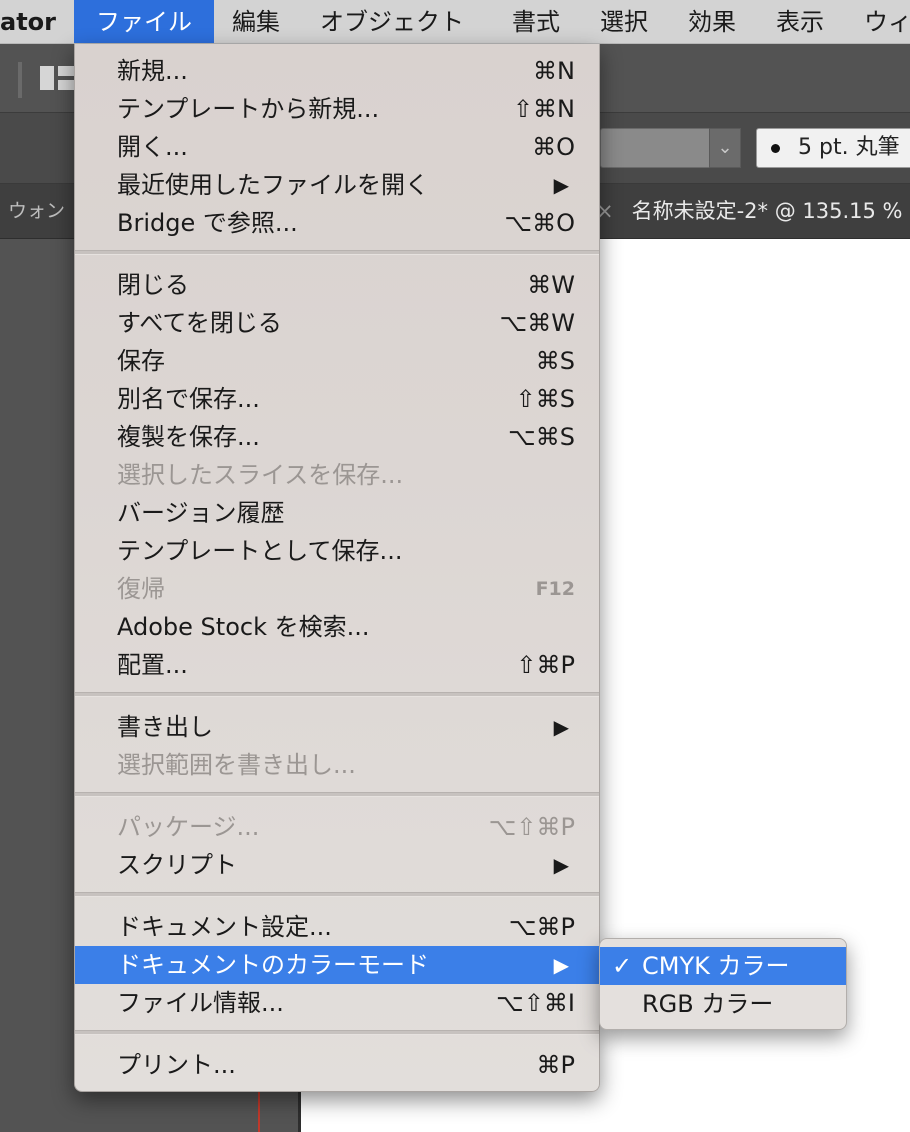 The height and width of the screenshot is (1132, 910). I want to click on menu-window: ウィ, so click(887, 21).